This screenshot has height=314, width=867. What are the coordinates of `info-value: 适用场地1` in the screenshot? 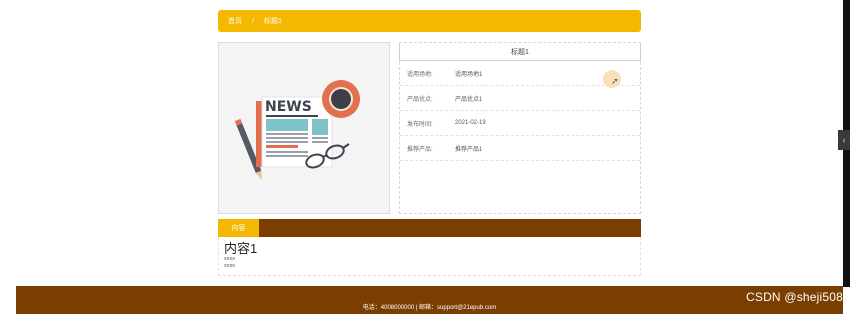 It's located at (469, 74).